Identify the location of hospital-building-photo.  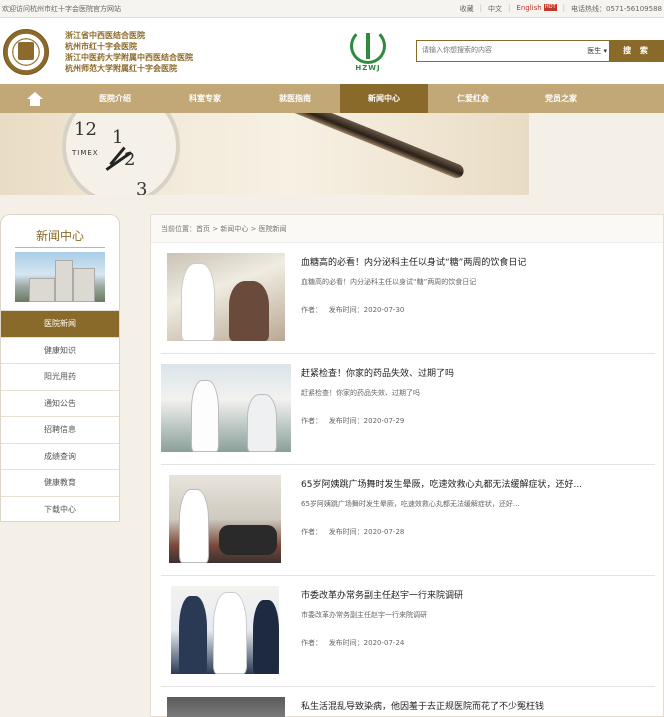
(60, 277).